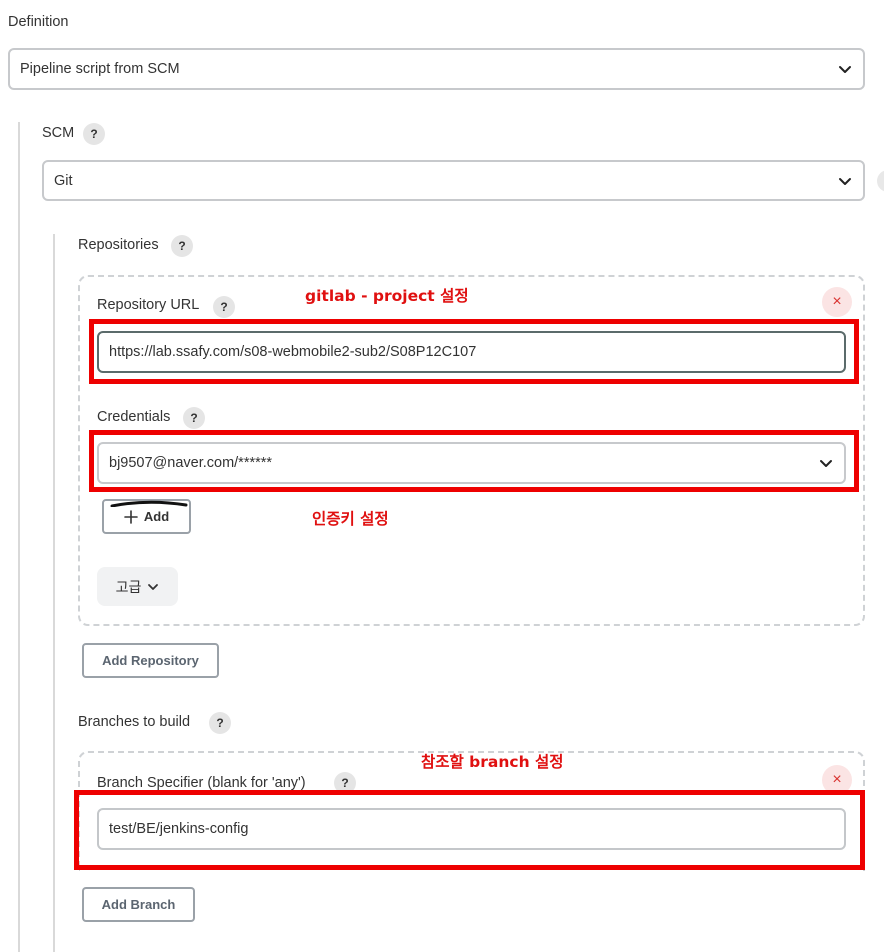  I want to click on credentials-help-icon: ?, so click(194, 418).